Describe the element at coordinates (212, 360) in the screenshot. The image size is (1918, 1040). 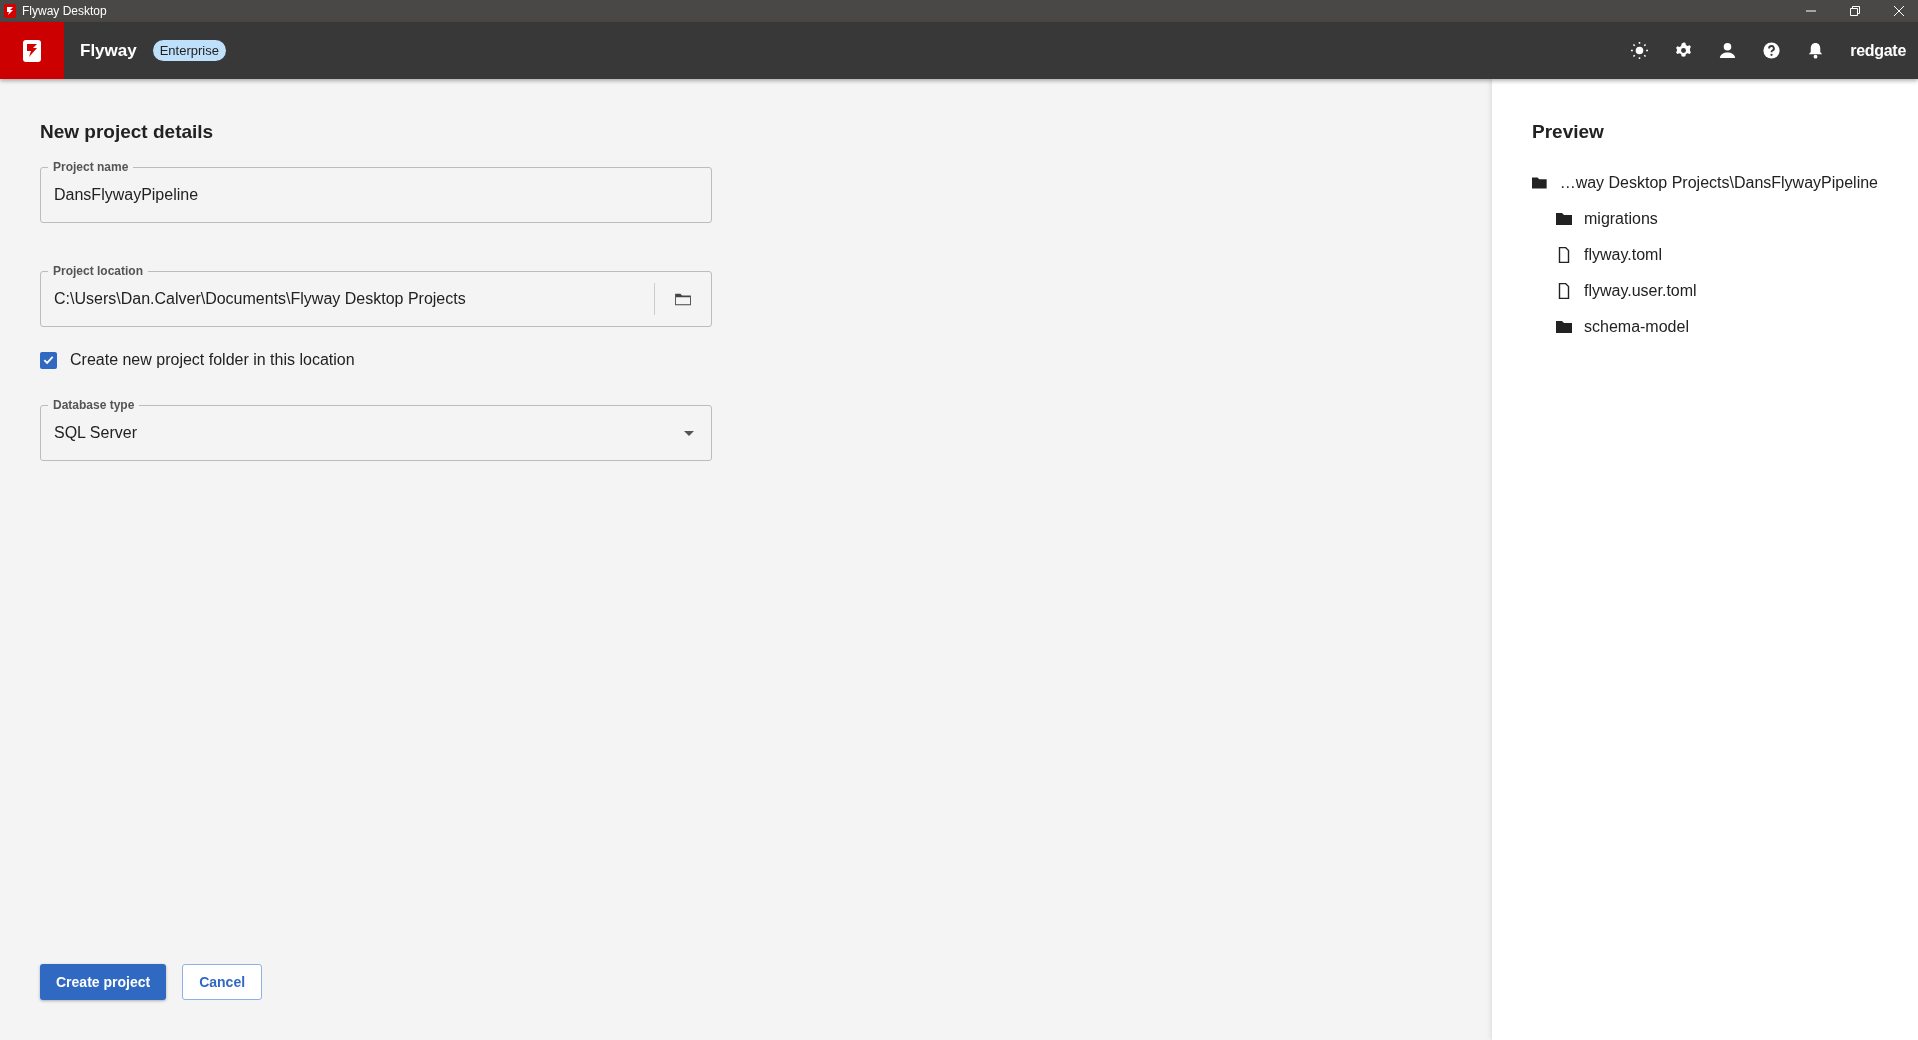
I see `checkbox-label: Create new project folder in this location` at that location.